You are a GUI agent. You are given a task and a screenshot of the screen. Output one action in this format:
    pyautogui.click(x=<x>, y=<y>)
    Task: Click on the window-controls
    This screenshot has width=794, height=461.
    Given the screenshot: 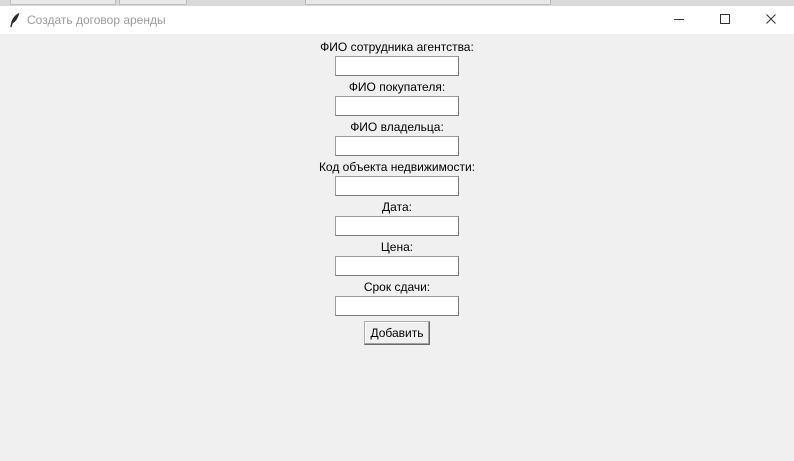 What is the action you would take?
    pyautogui.click(x=725, y=20)
    